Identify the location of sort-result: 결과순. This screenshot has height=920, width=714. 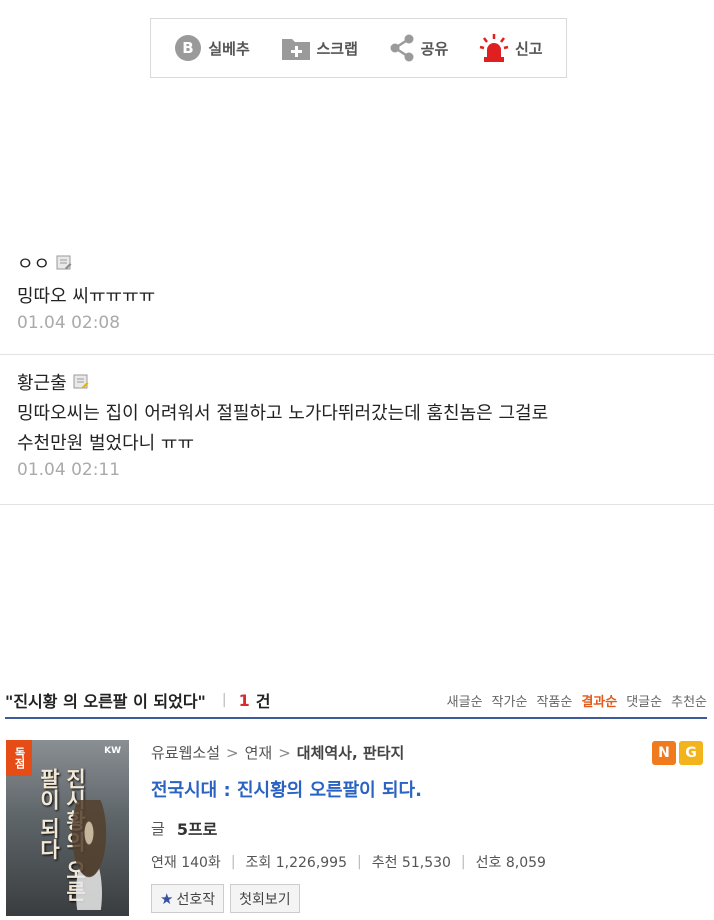
(599, 700).